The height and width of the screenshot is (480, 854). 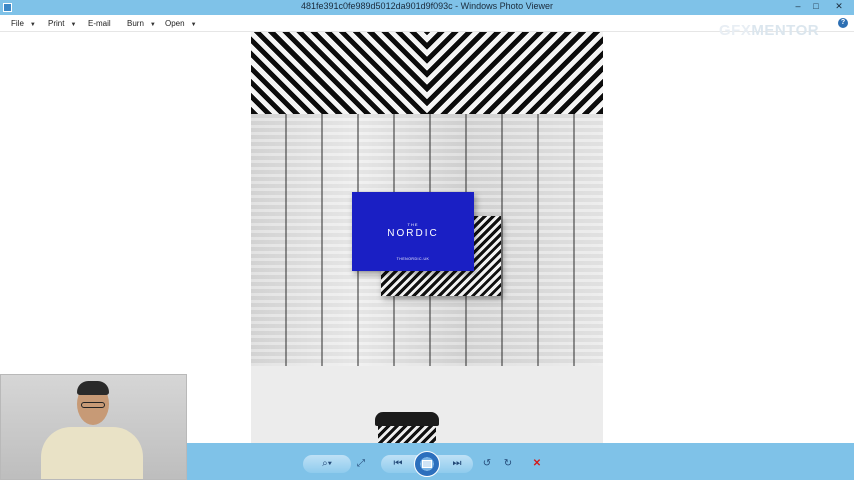 I want to click on email-menu: E-mail, so click(x=99, y=23).